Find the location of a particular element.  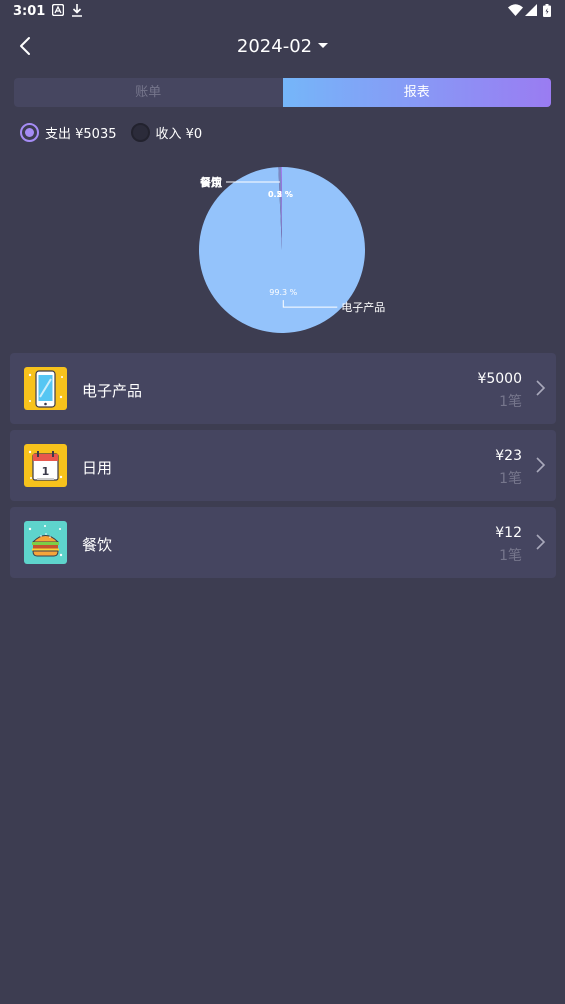

category-row: 餐饮 ¥12 1笔 is located at coordinates (283, 542).